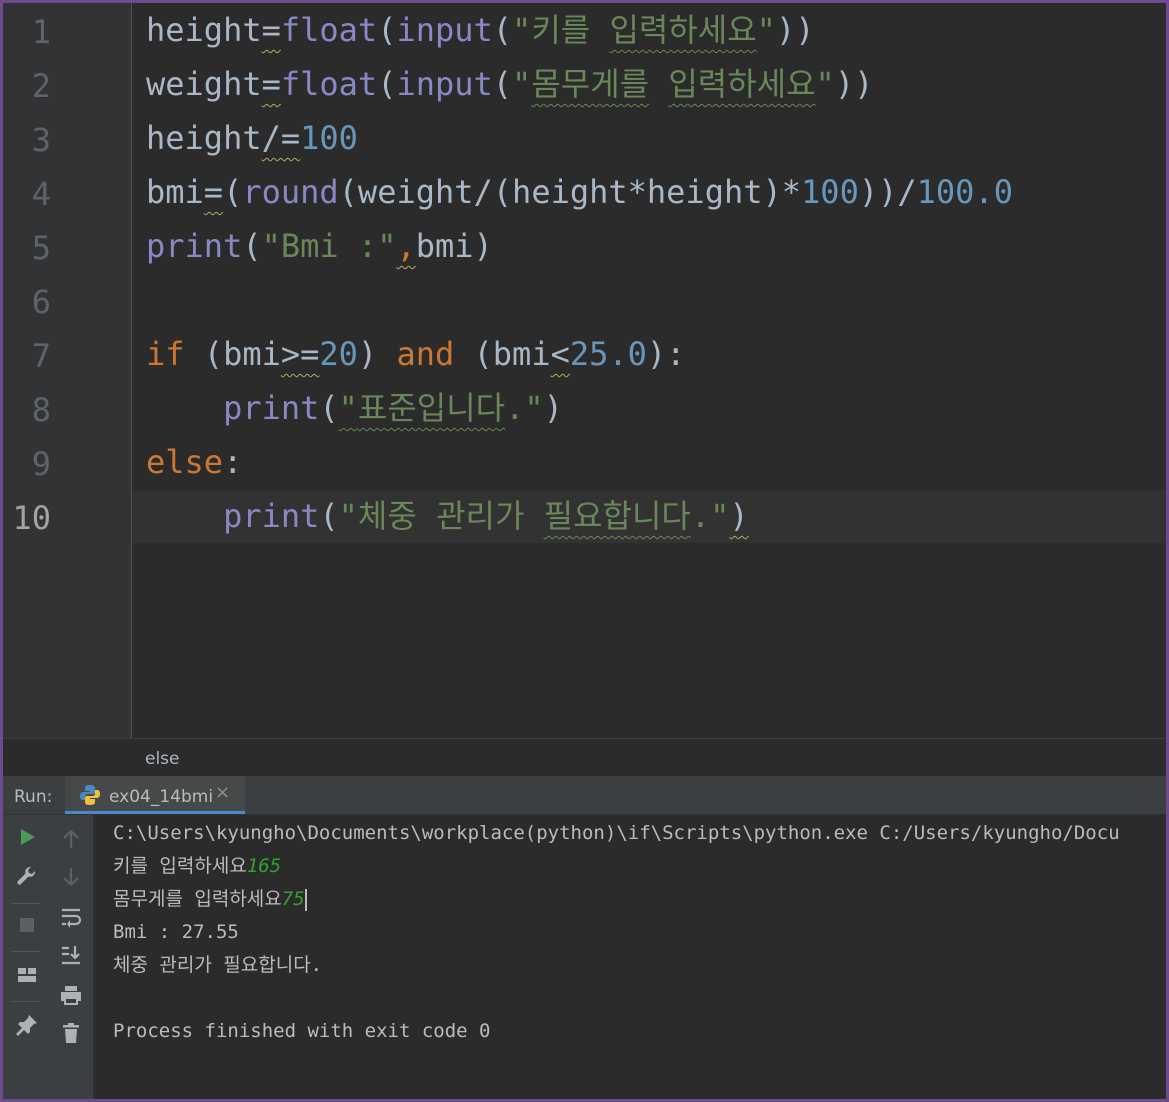  What do you see at coordinates (354, 408) in the screenshot?
I see `code-line-8: print("표준입니다.")` at bounding box center [354, 408].